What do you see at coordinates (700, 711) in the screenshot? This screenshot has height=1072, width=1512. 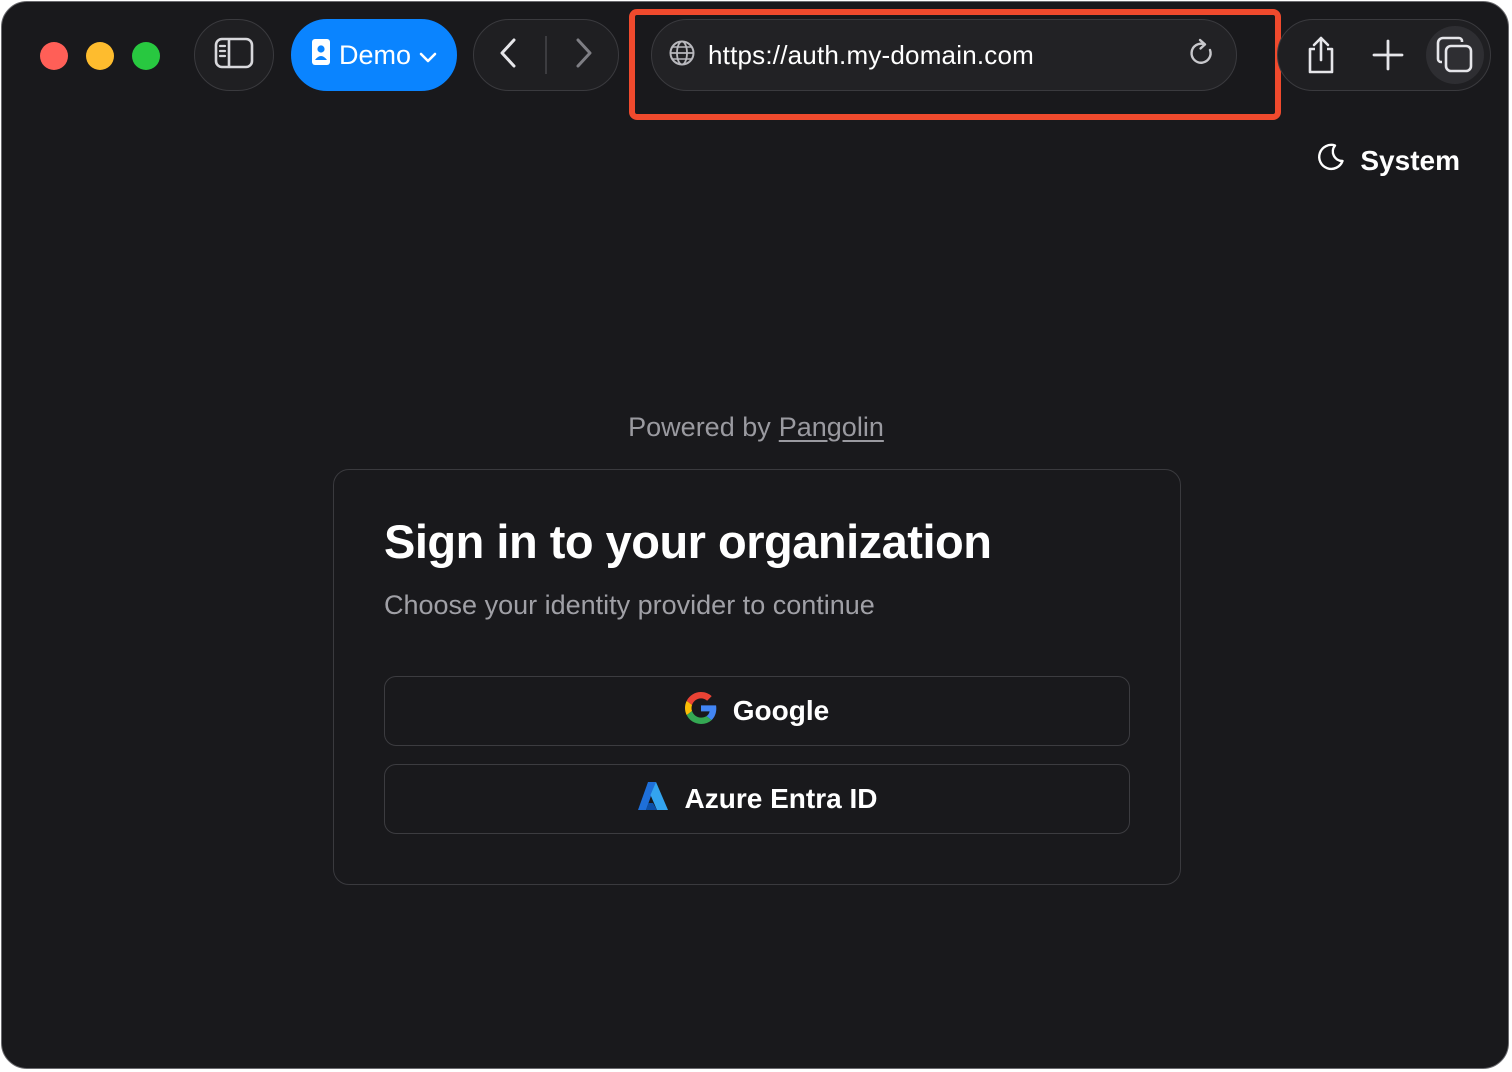 I see `google-logo-icon` at bounding box center [700, 711].